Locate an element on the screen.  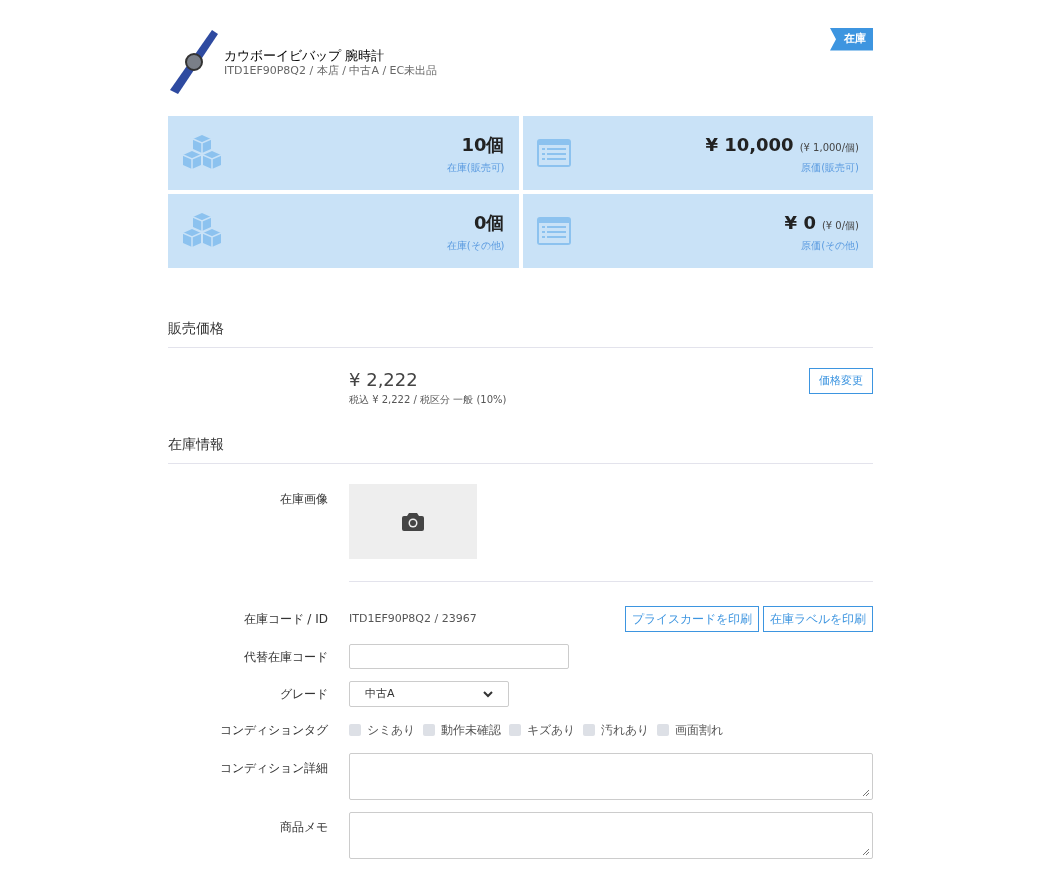
section-title: 販売価格 is located at coordinates (520, 333).